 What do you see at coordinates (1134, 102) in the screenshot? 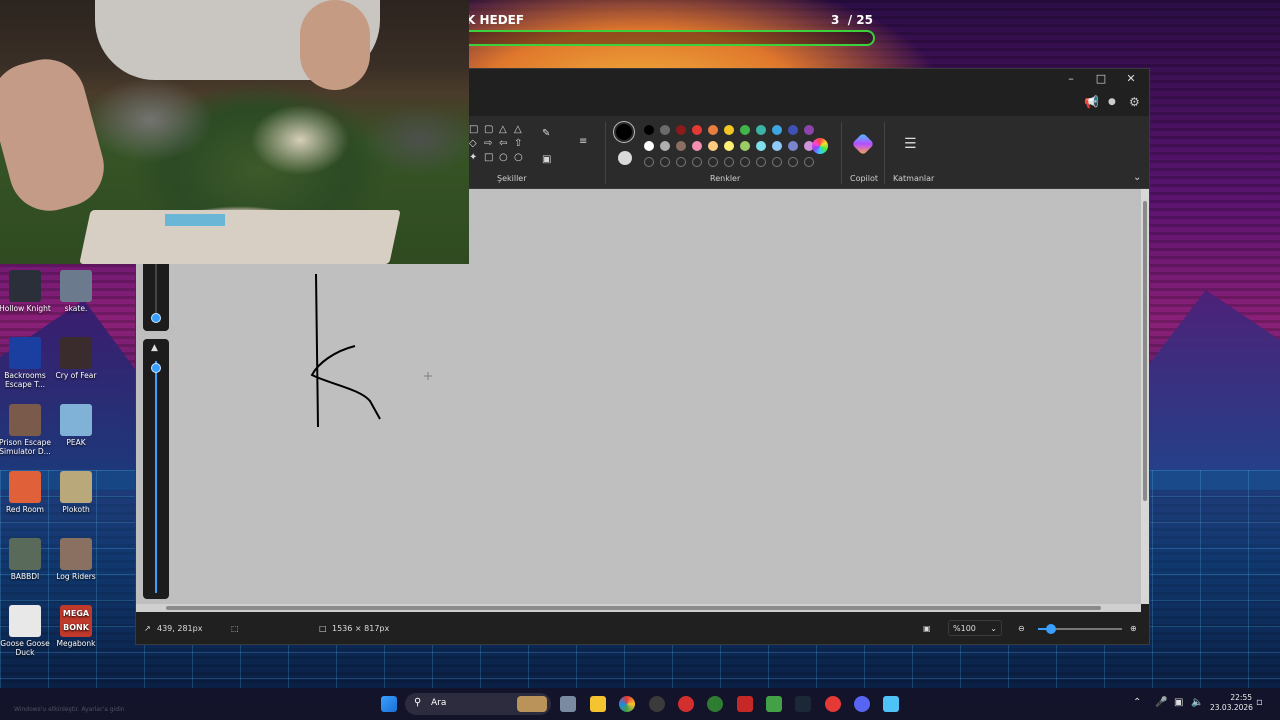
I see `settings-icon: ⚙` at bounding box center [1134, 102].